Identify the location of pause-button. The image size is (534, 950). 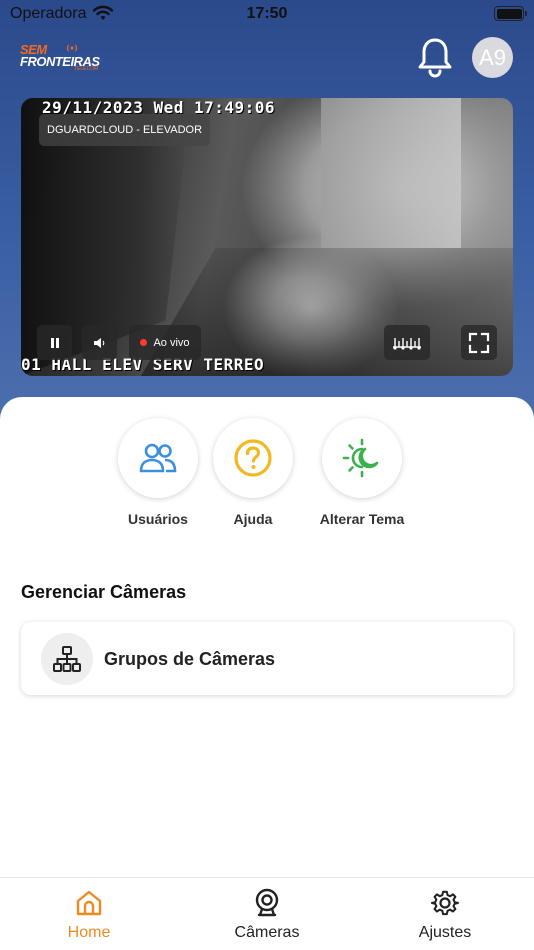
(54, 342).